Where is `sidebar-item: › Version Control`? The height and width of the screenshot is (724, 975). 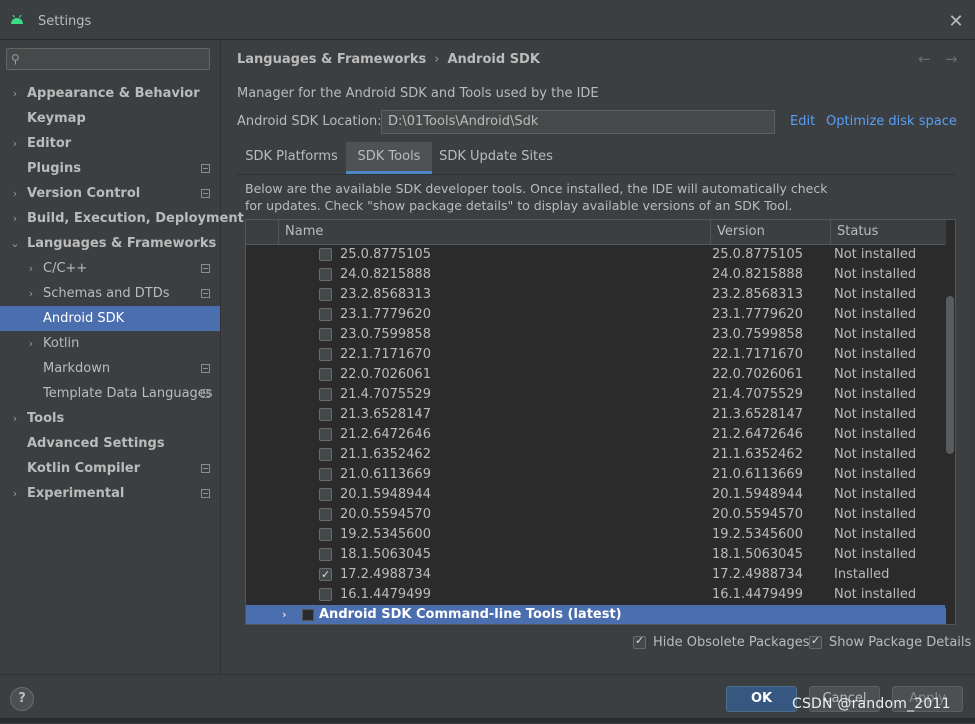 sidebar-item: › Version Control is located at coordinates (110, 193).